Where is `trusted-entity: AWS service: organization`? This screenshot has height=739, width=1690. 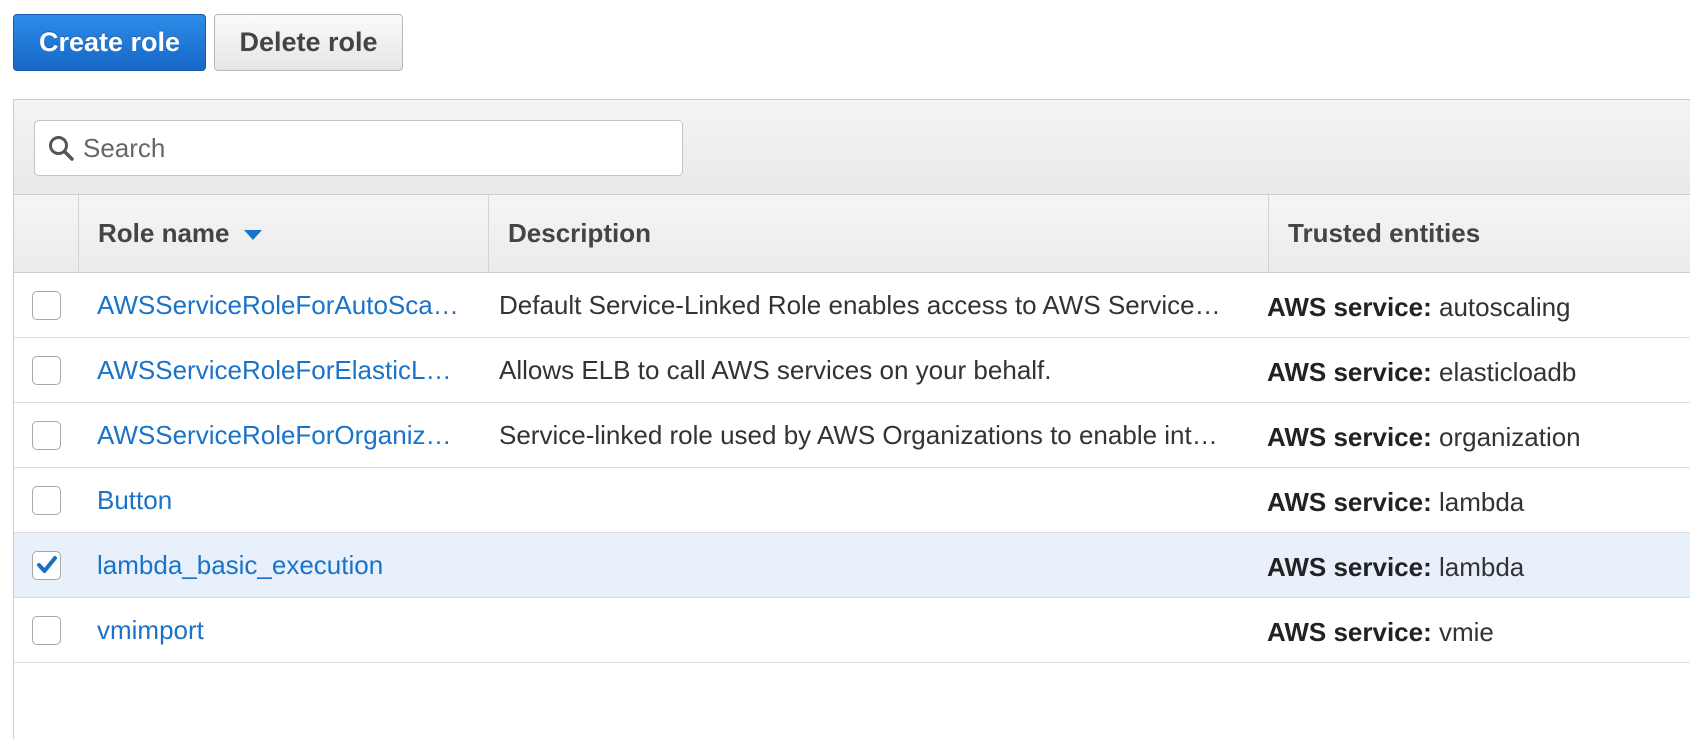 trusted-entity: AWS service: organization is located at coordinates (1467, 437).